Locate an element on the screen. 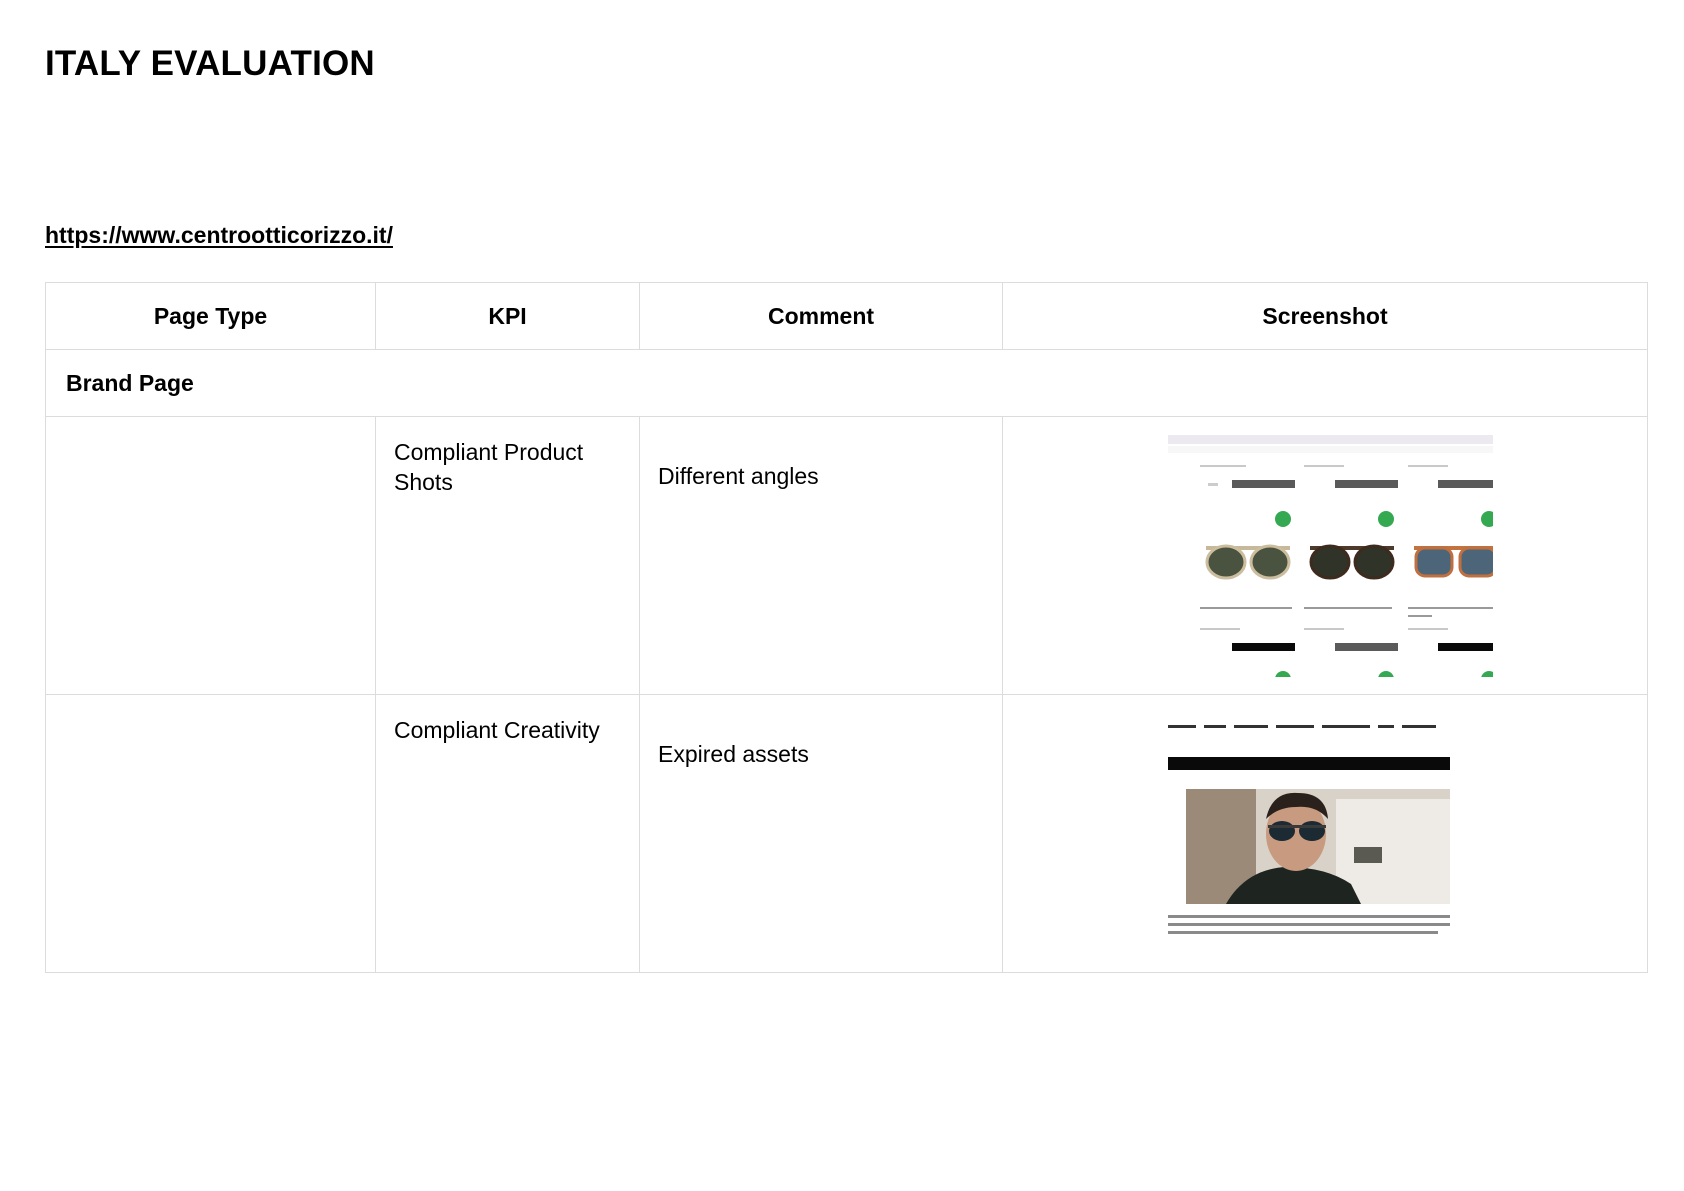  kpi-cell: Compliant Product Shots is located at coordinates (507, 555).